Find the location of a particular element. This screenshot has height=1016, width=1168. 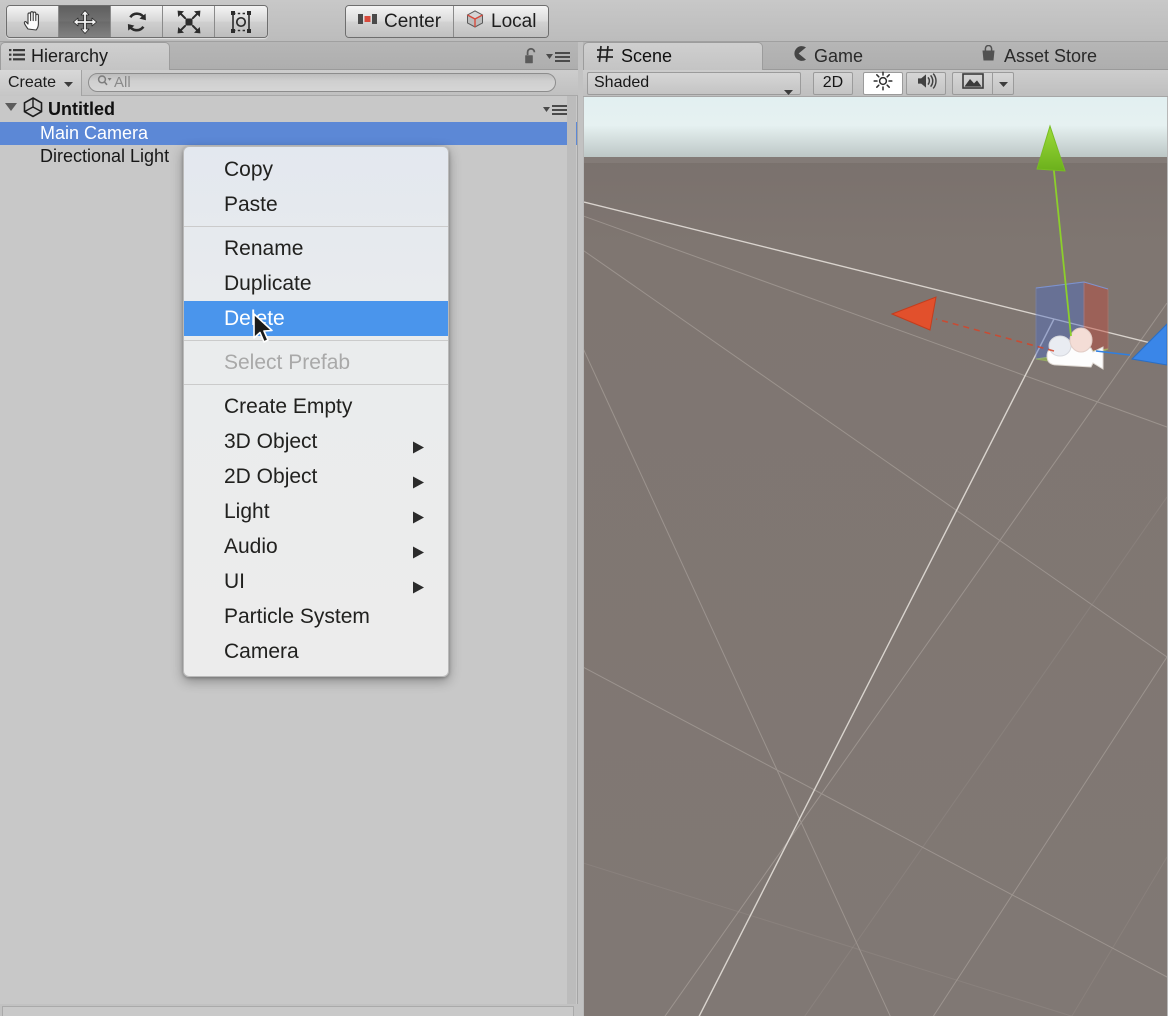

rect-transform-tool-button is located at coordinates (241, 21).